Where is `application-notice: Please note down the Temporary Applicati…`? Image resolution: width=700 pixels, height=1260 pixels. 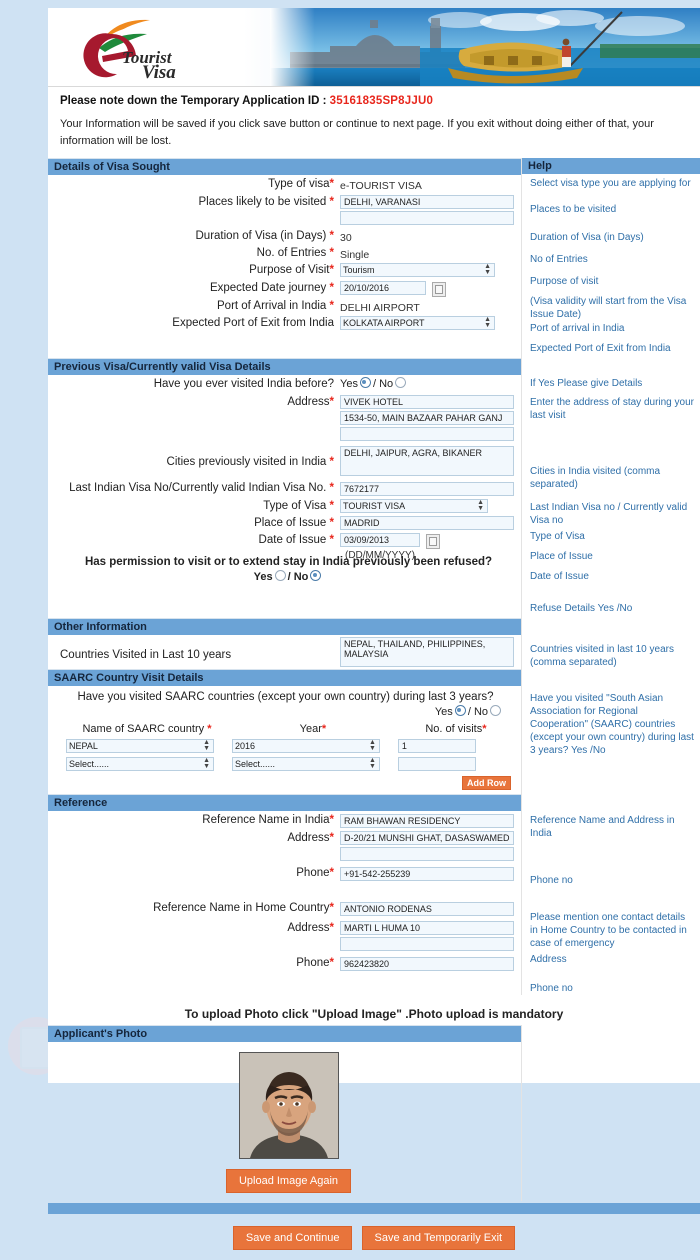
application-notice: Please note down the Temporary Applicati… is located at coordinates (374, 119).